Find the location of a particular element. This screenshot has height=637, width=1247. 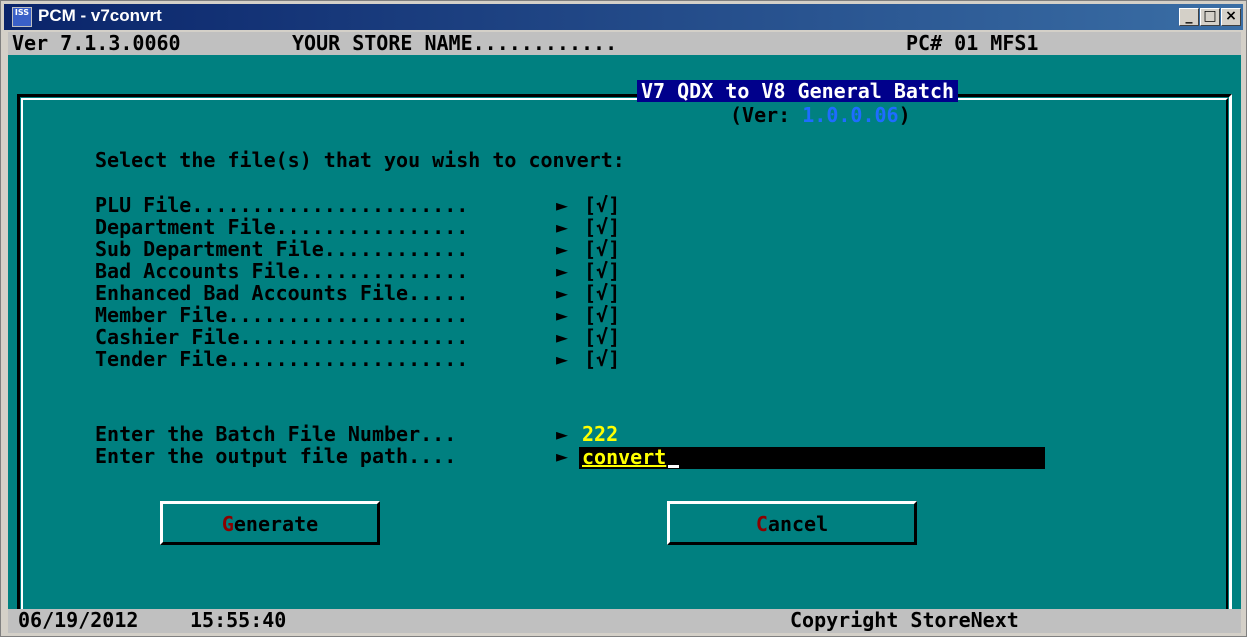

dialog-version: (Ver: 1.0.0.06) is located at coordinates (820, 115).